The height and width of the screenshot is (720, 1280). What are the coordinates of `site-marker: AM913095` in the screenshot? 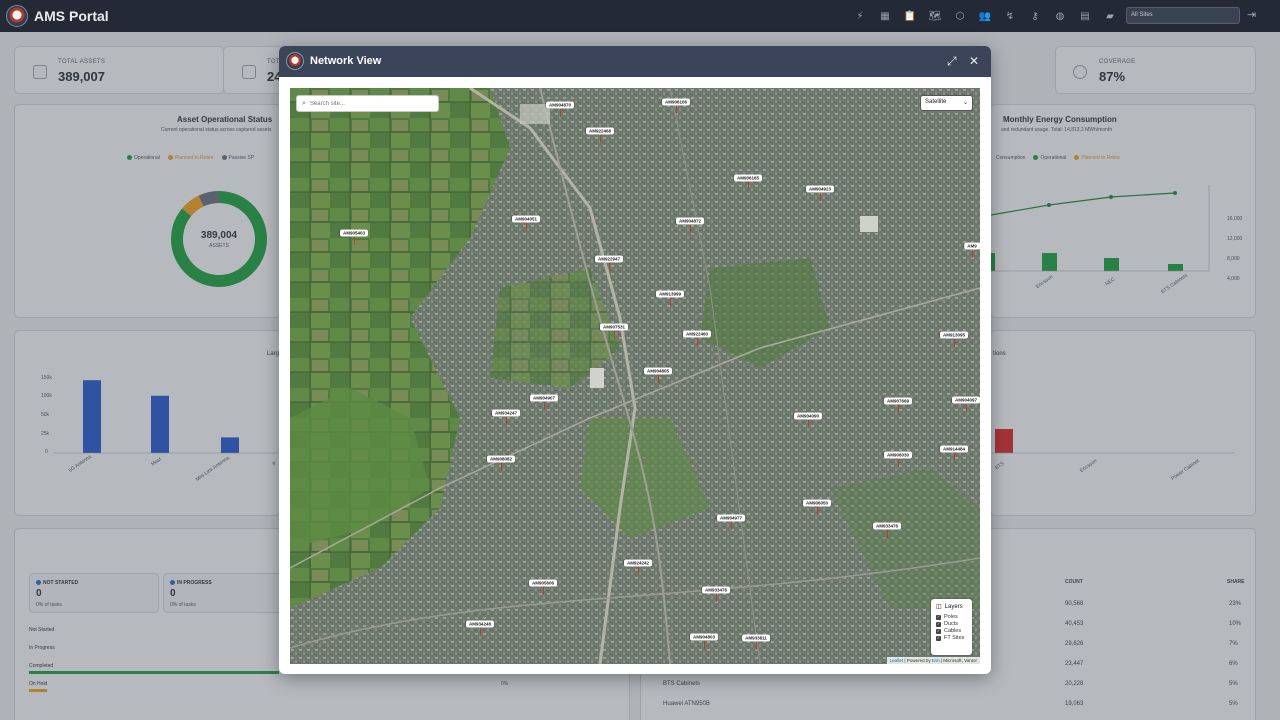 It's located at (954, 339).